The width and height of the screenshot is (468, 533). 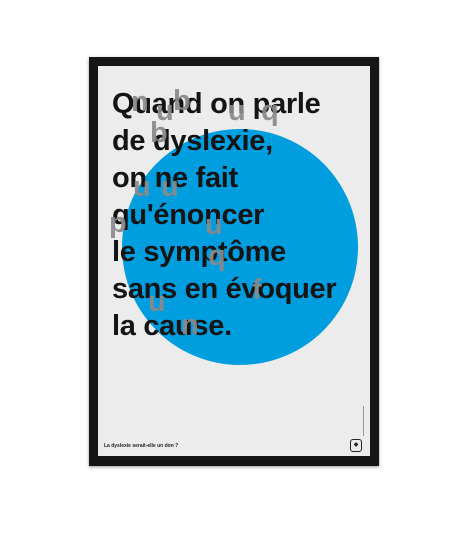 What do you see at coordinates (224, 289) in the screenshot?
I see `headline-line: sans en évoquer` at bounding box center [224, 289].